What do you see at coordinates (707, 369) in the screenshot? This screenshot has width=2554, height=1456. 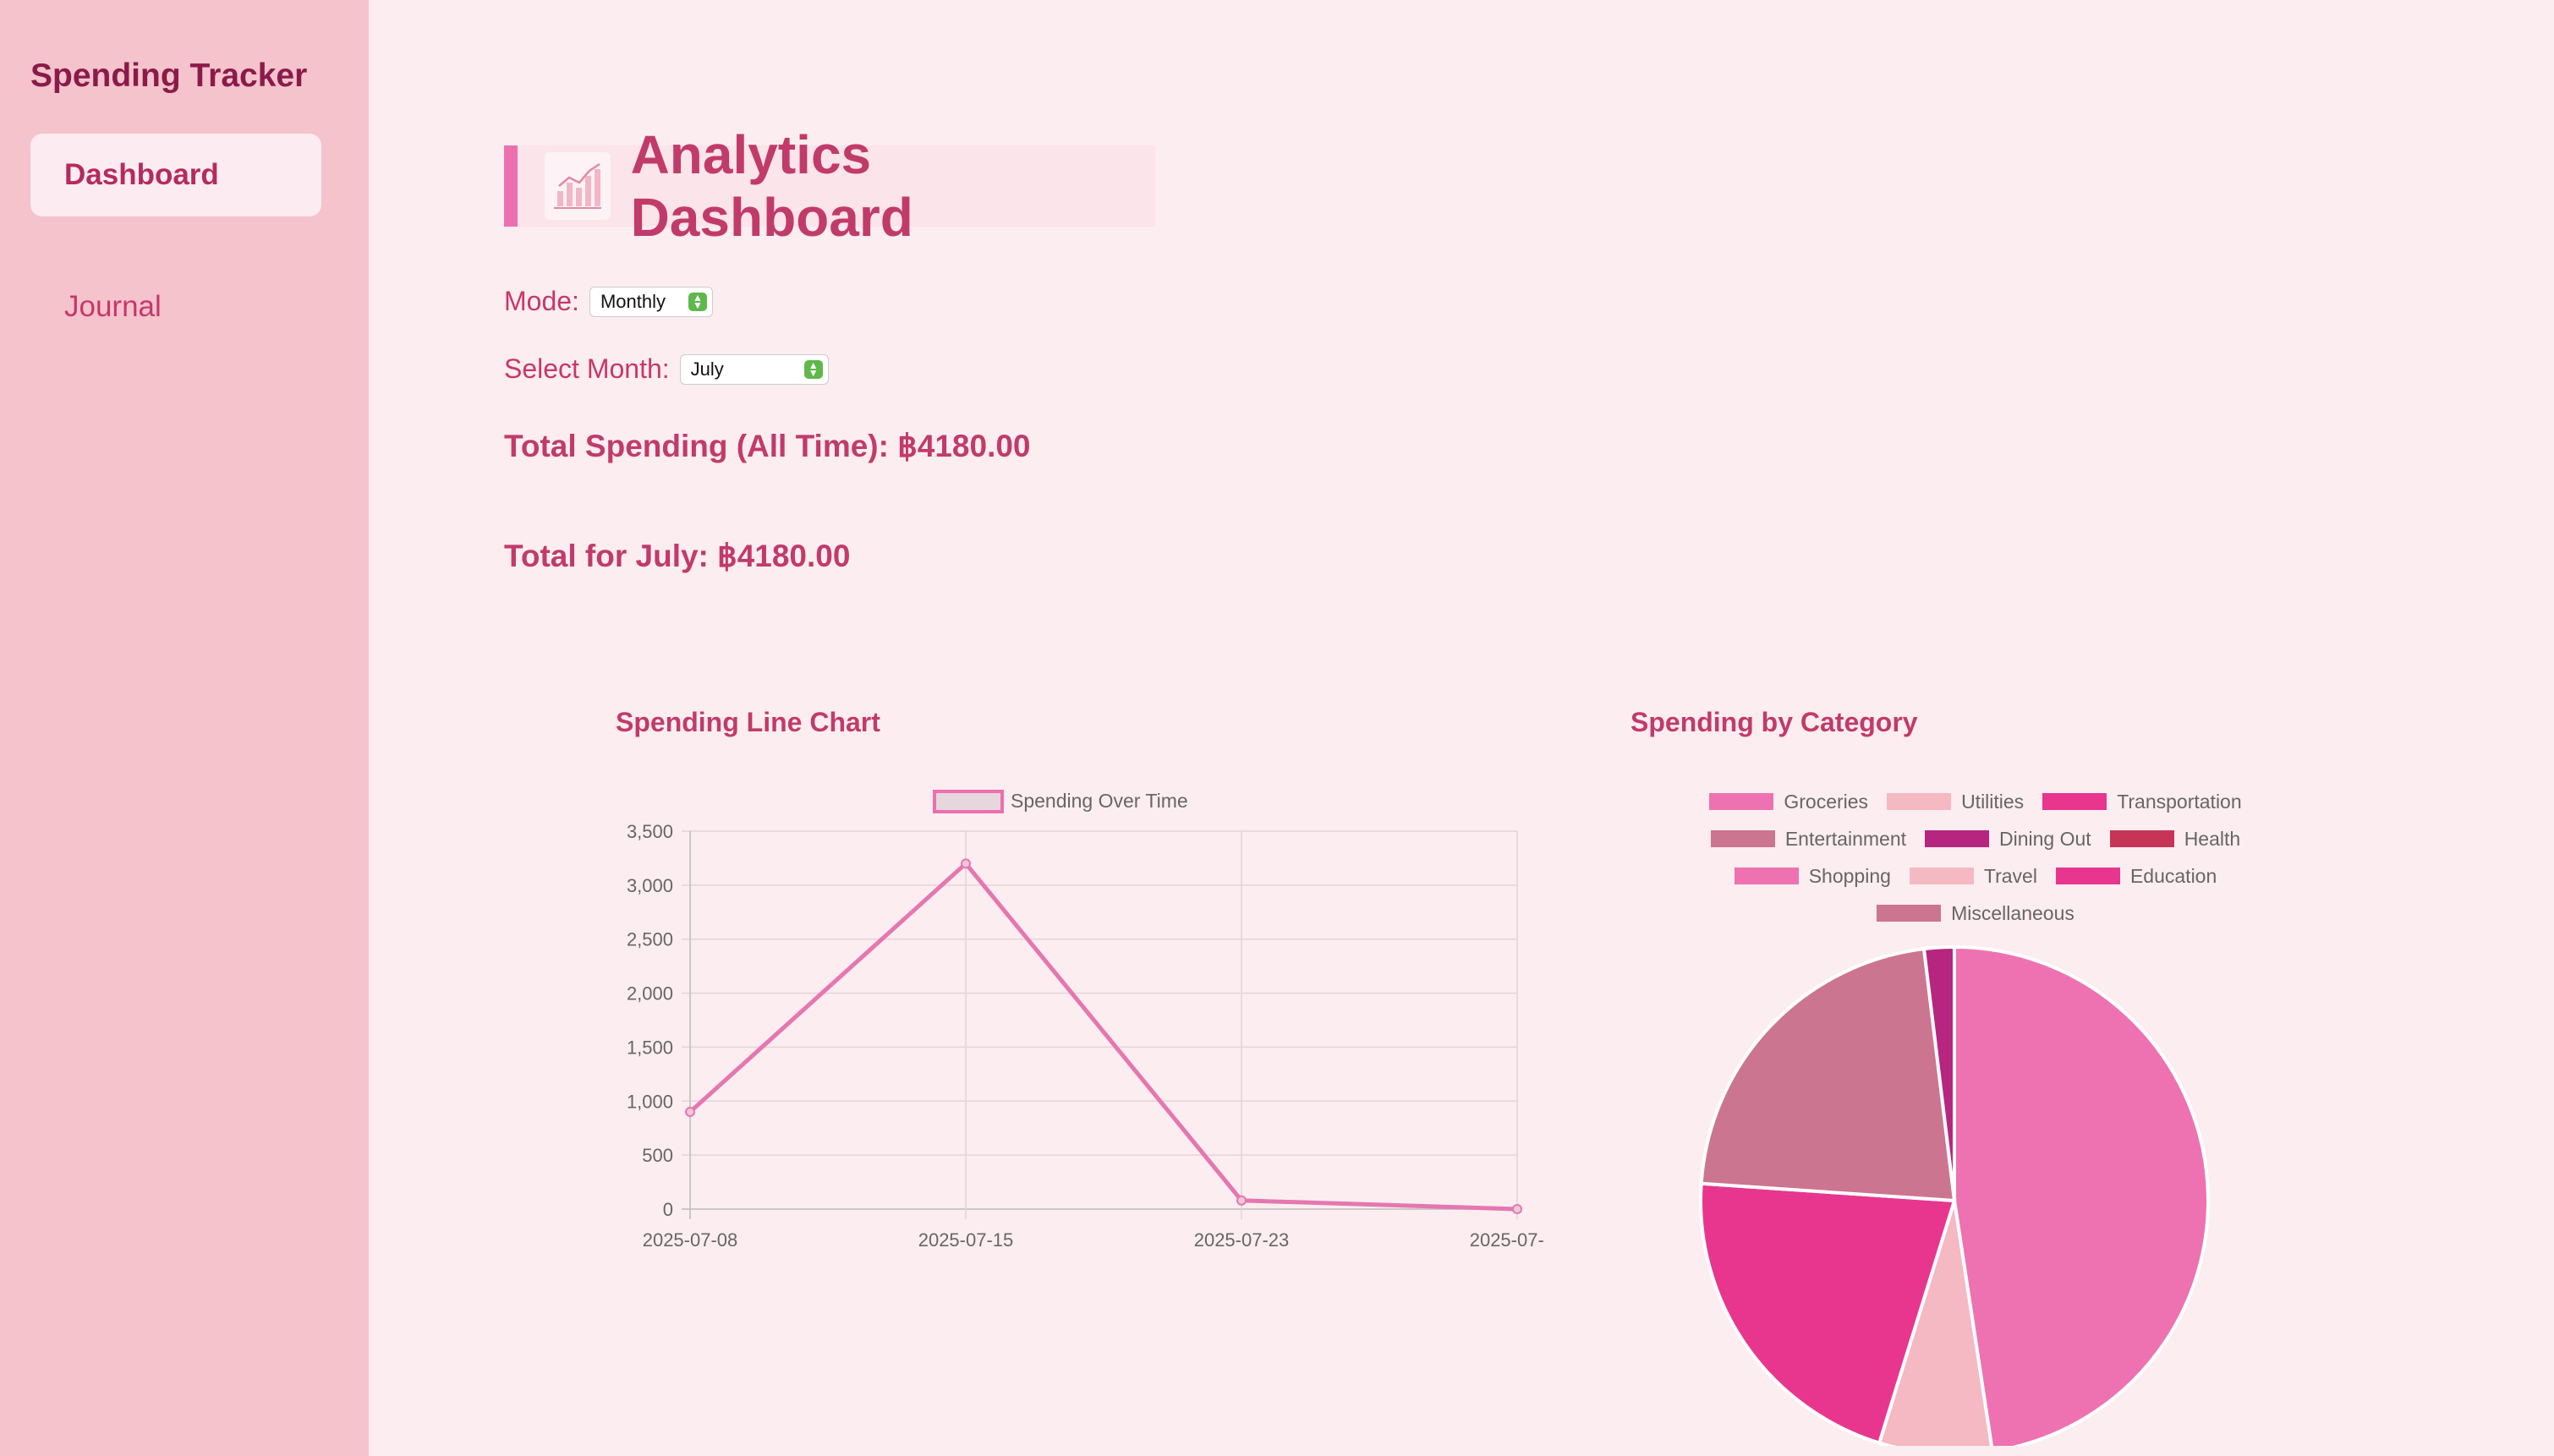 I see `month-select-value: July` at bounding box center [707, 369].